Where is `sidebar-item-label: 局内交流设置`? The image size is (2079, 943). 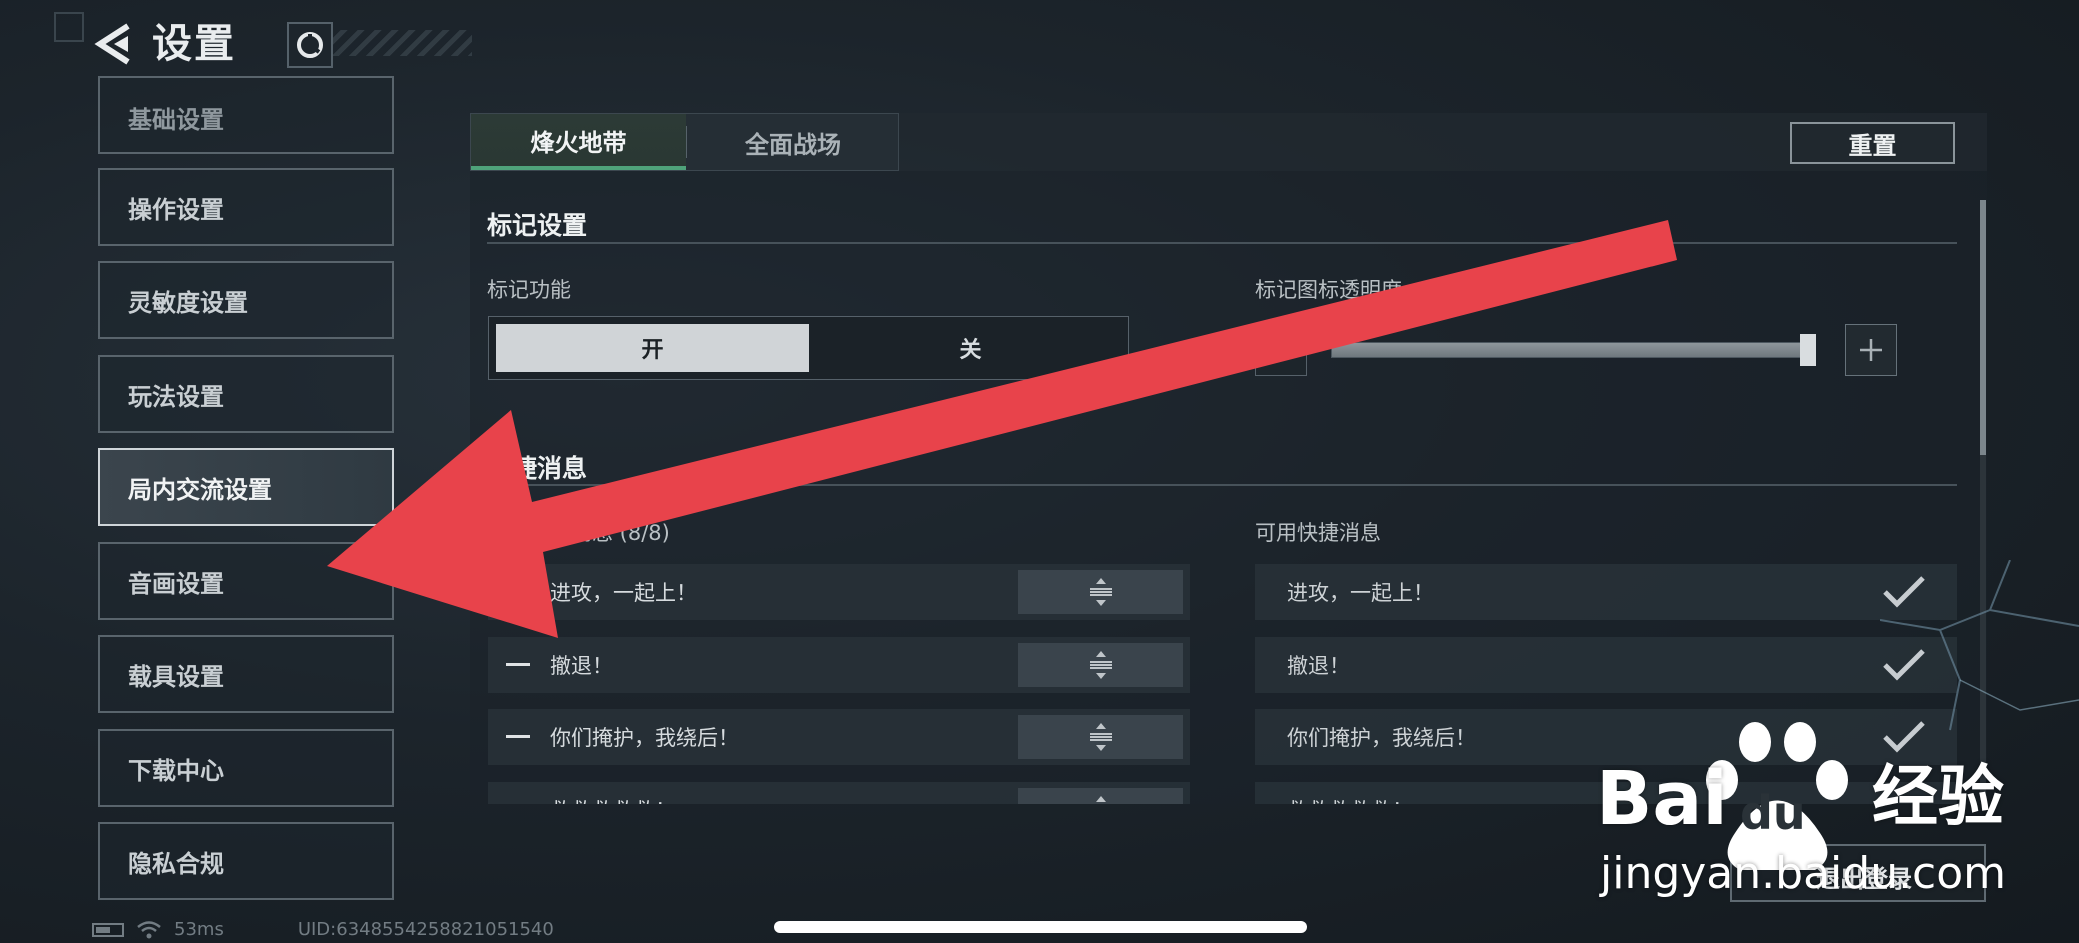 sidebar-item-label: 局内交流设置 is located at coordinates (200, 489).